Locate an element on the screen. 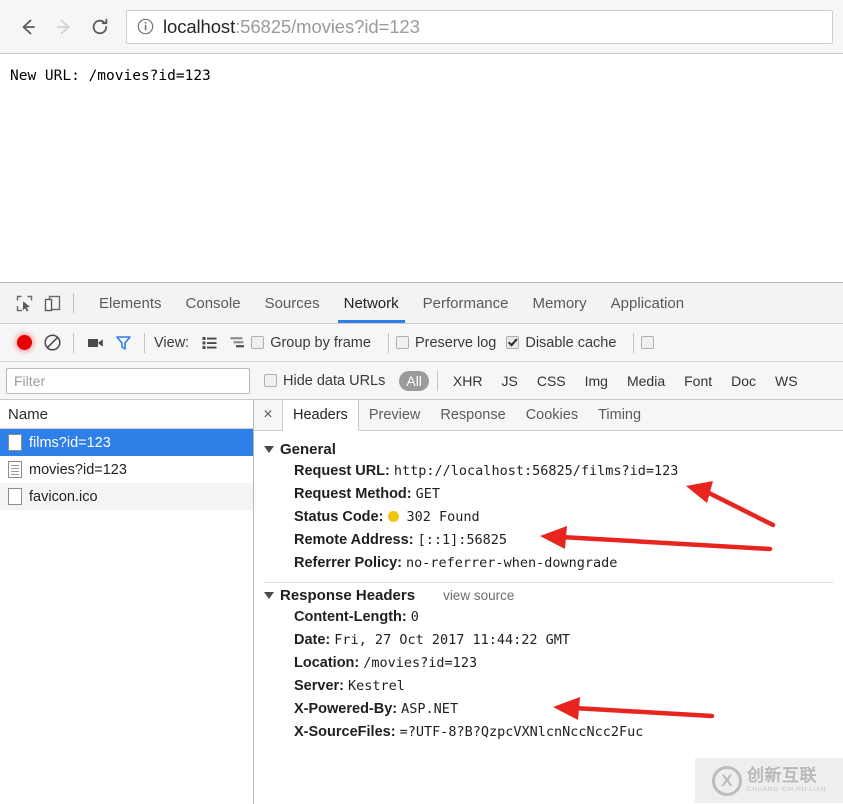 The height and width of the screenshot is (804, 843). preserve-log-checkbox: Preserve log is located at coordinates (446, 342).